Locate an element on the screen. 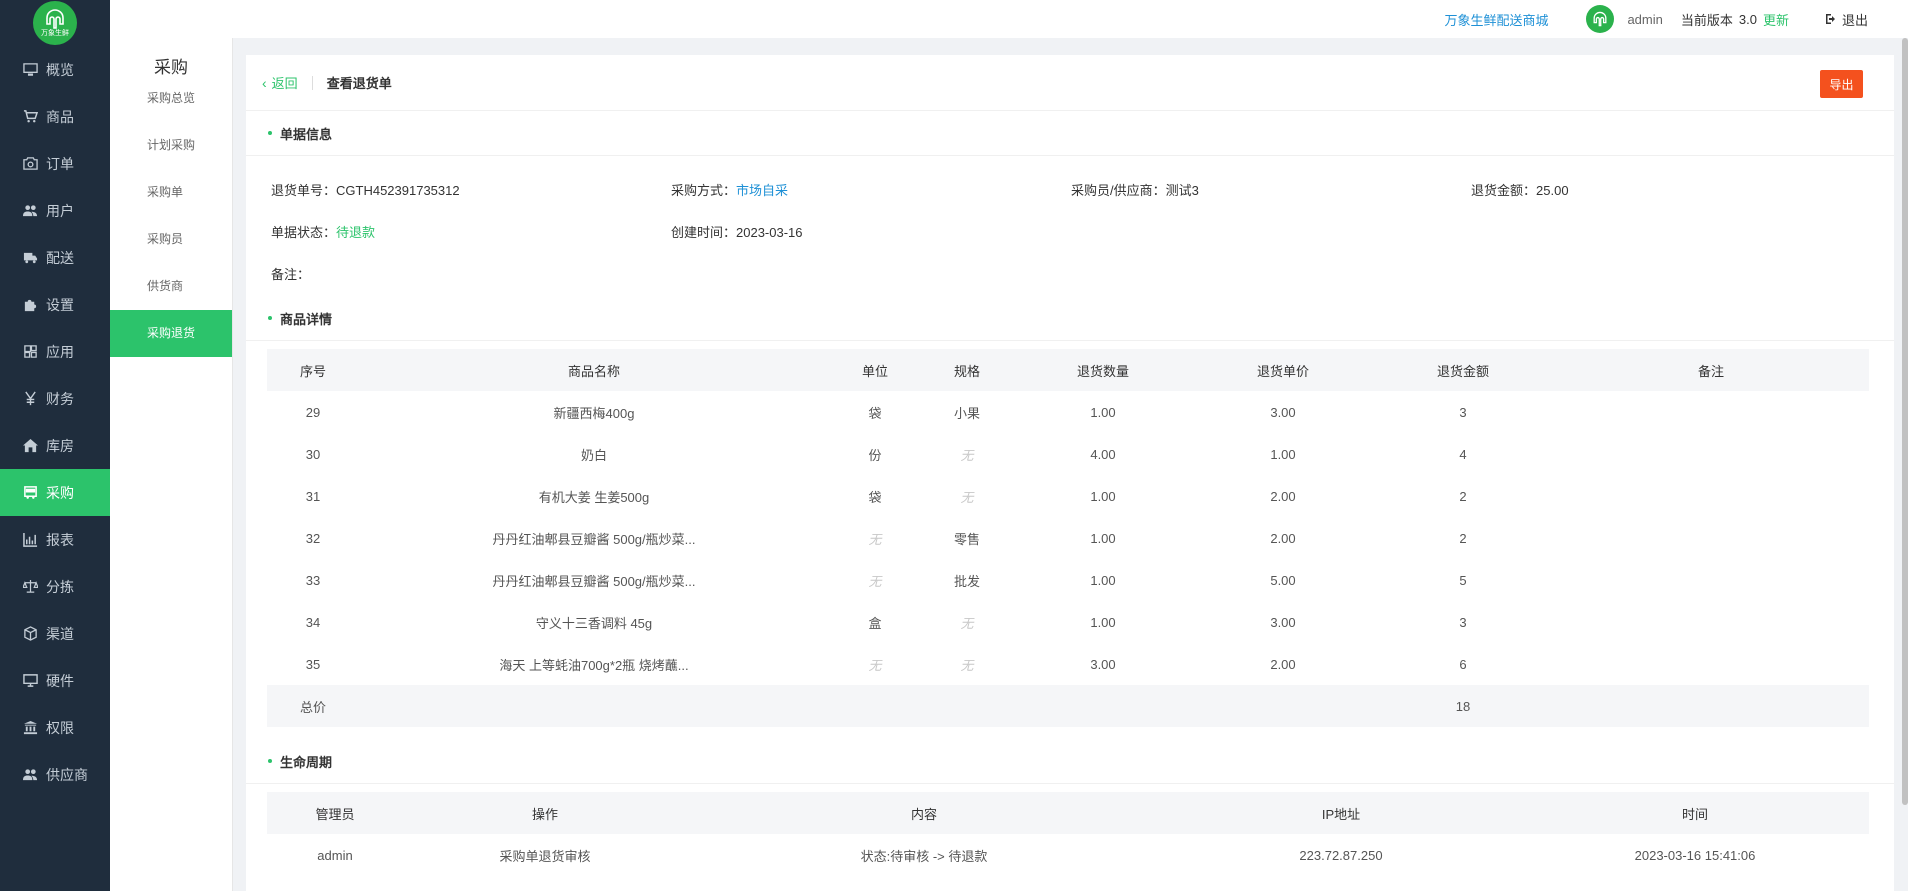  nav-item-4: 配送 is located at coordinates (55, 257).